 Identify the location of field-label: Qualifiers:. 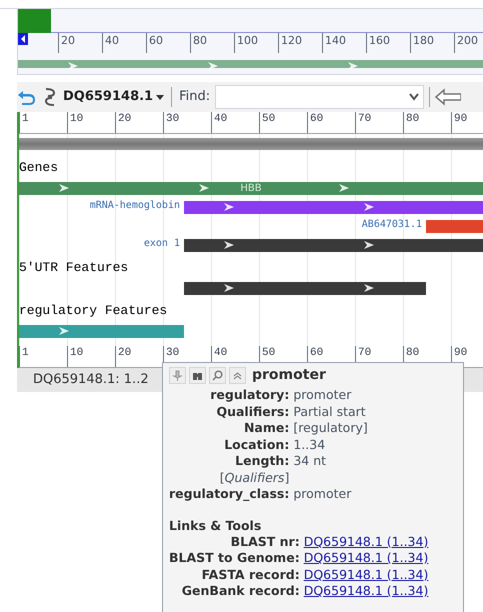
(252, 412).